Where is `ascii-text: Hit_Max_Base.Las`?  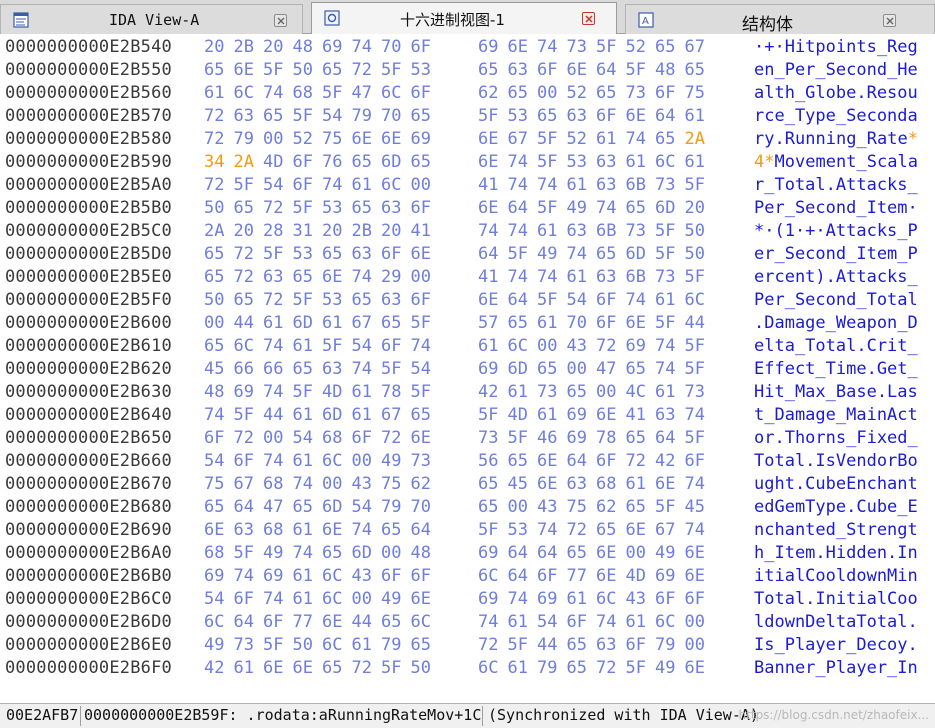 ascii-text: Hit_Max_Base.Las is located at coordinates (836, 392).